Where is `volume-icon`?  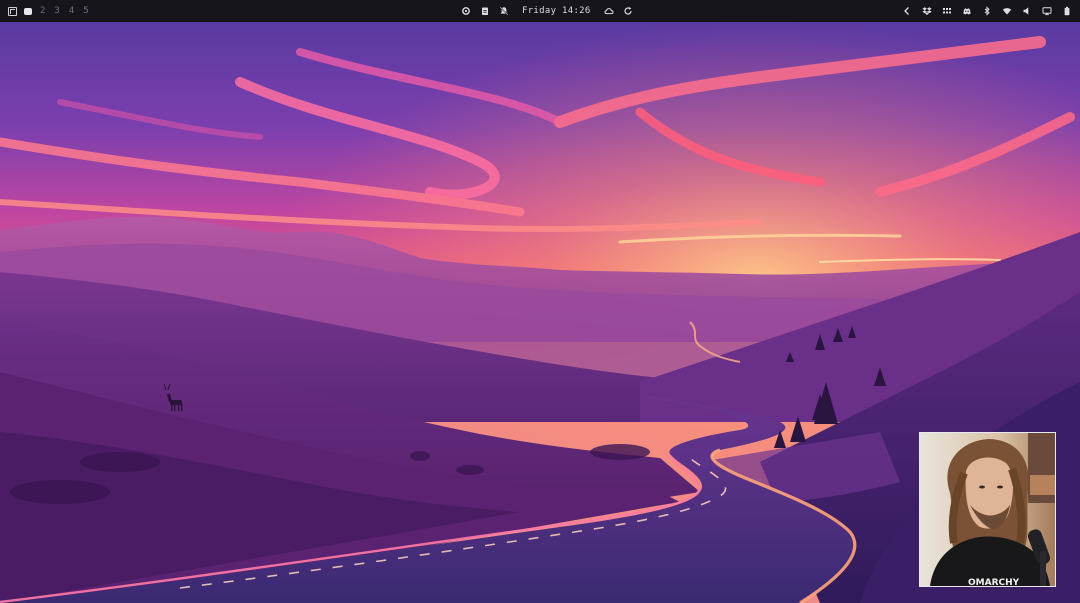
volume-icon is located at coordinates (1027, 11).